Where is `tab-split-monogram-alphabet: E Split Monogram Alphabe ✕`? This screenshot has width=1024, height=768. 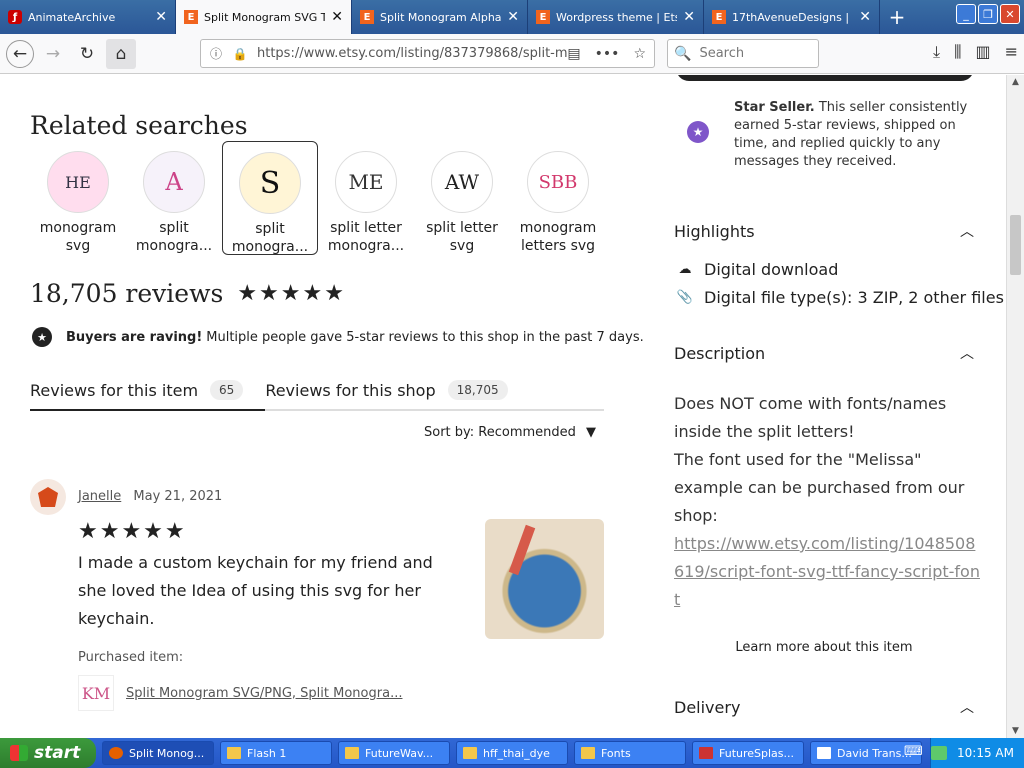 tab-split-monogram-alphabet: E Split Monogram Alphabe ✕ is located at coordinates (440, 17).